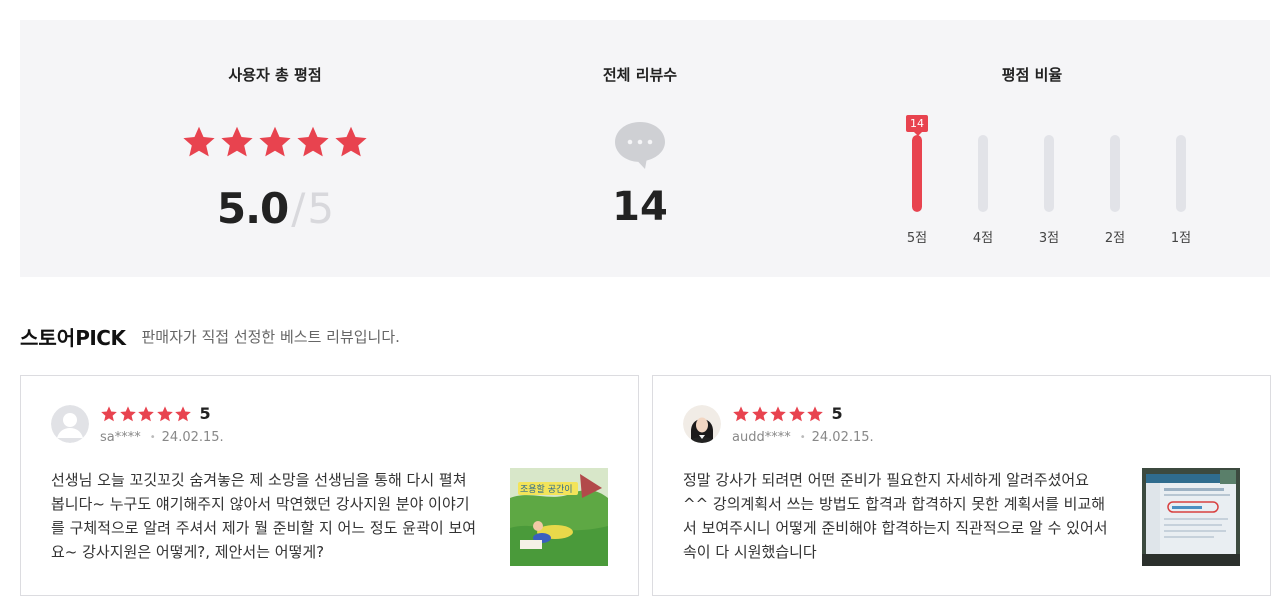  What do you see at coordinates (983, 238) in the screenshot?
I see `ratio-bar-label: 4점` at bounding box center [983, 238].